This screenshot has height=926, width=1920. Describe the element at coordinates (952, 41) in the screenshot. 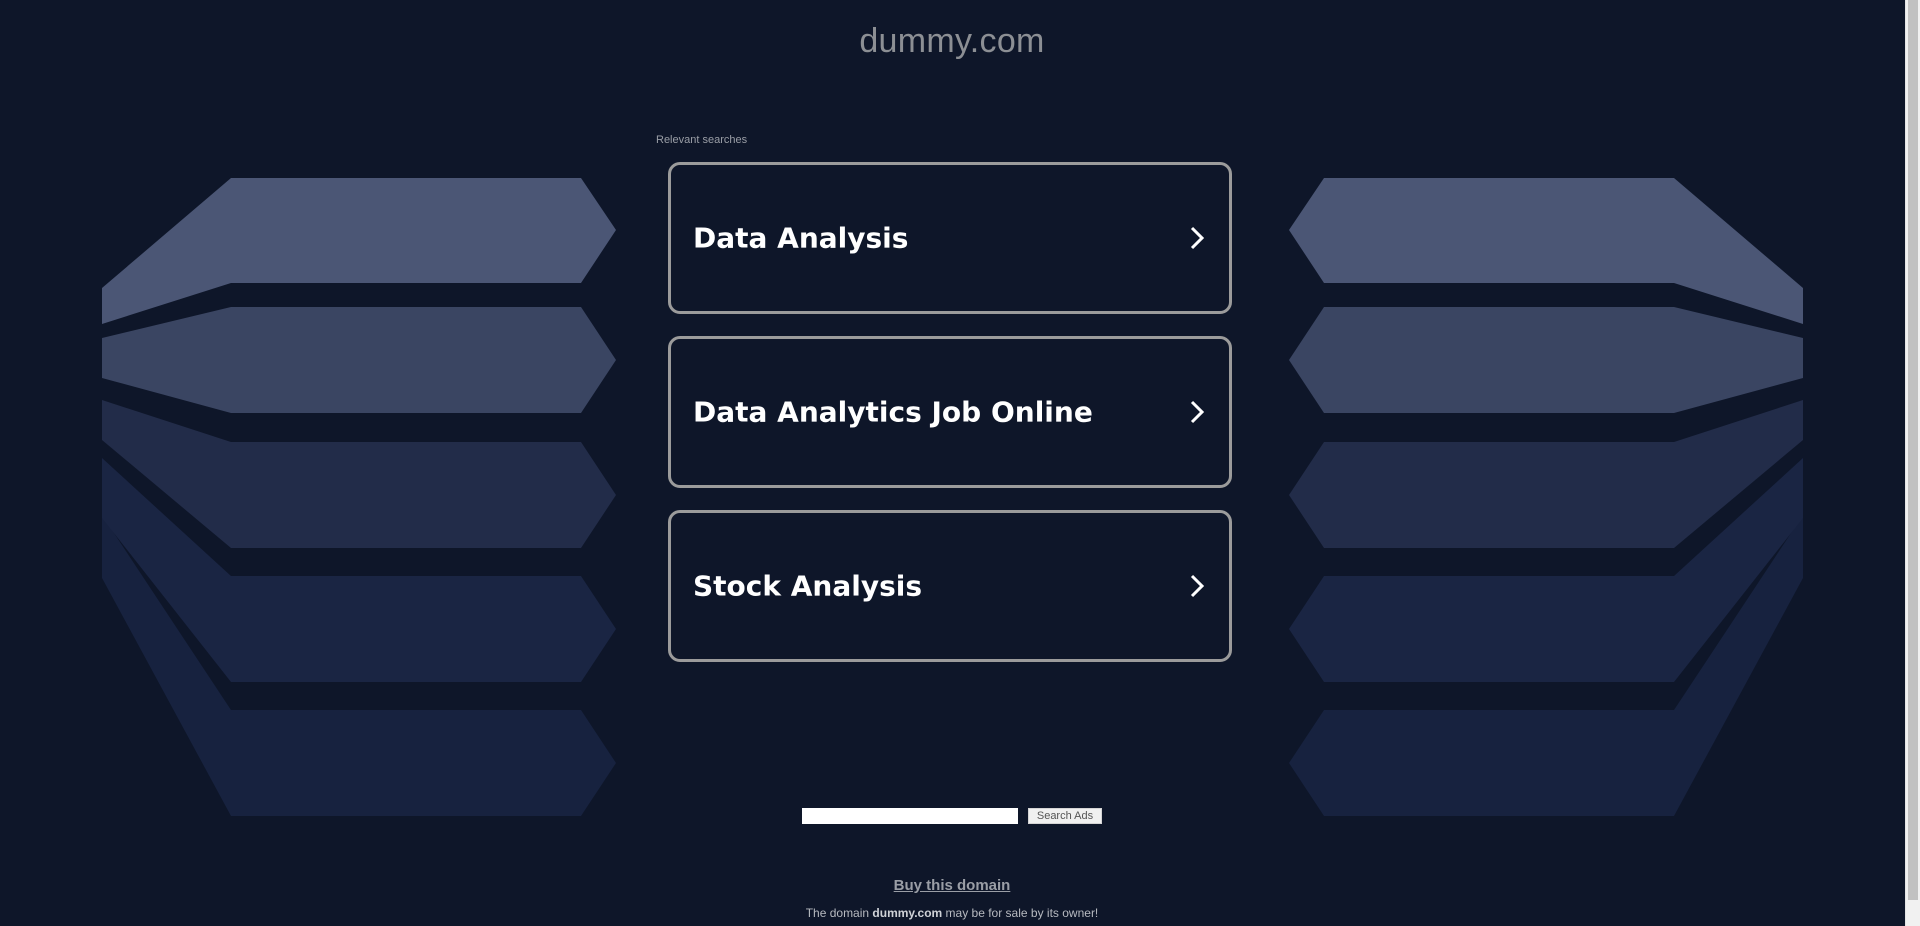

I see `domain-title: dummy.com` at that location.